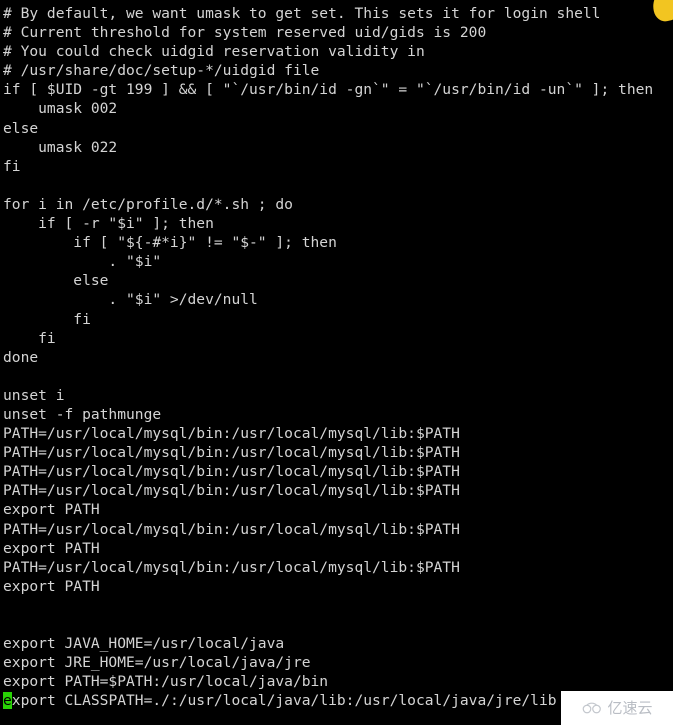  I want to click on watermark-text: 亿速云, so click(630, 707).